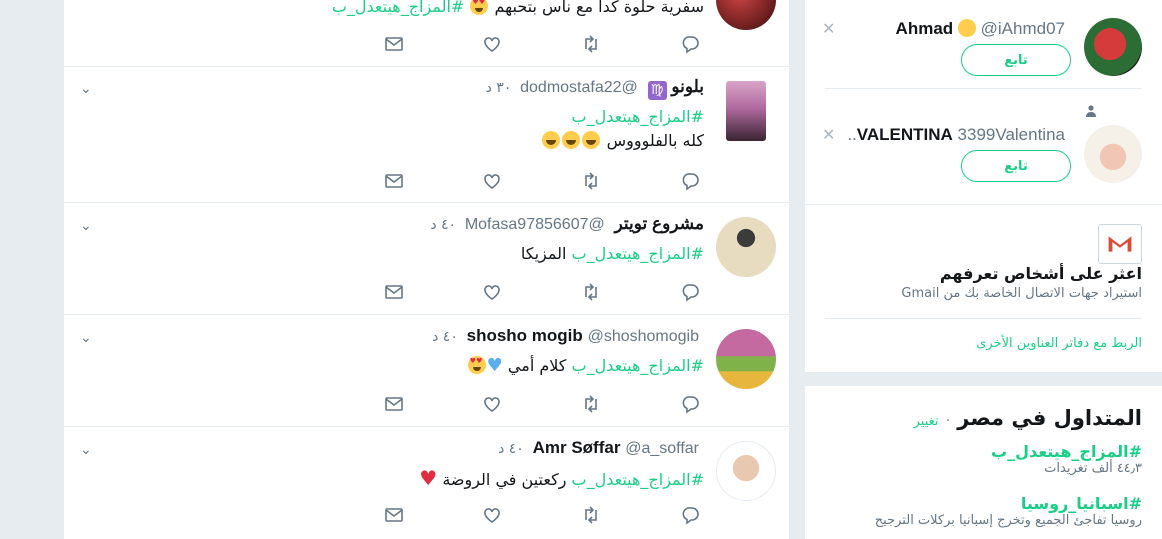 The width and height of the screenshot is (1162, 539). Describe the element at coordinates (662, 448) in the screenshot. I see `user-handle: @a_soffar` at that location.